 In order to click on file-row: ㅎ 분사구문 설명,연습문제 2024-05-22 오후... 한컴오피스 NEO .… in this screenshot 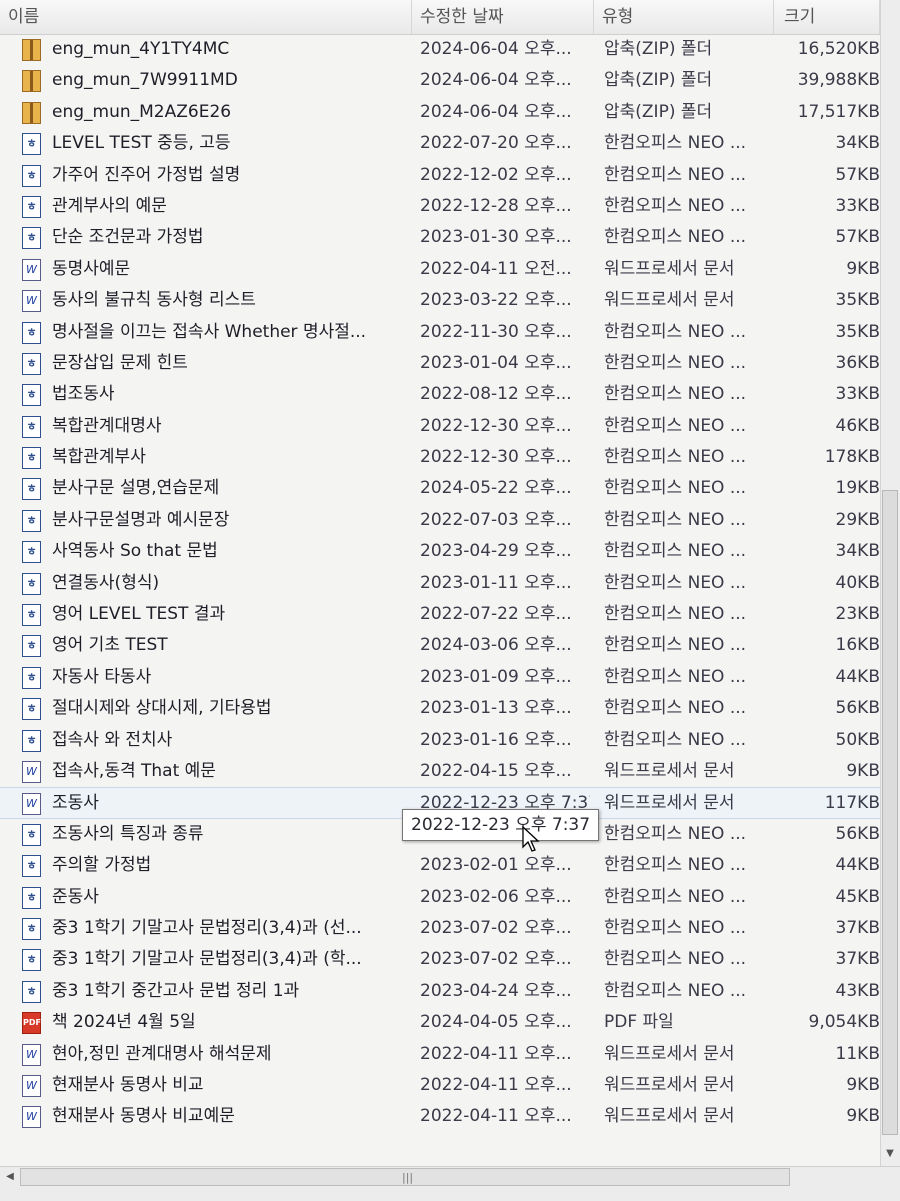, I will do `click(440, 488)`.